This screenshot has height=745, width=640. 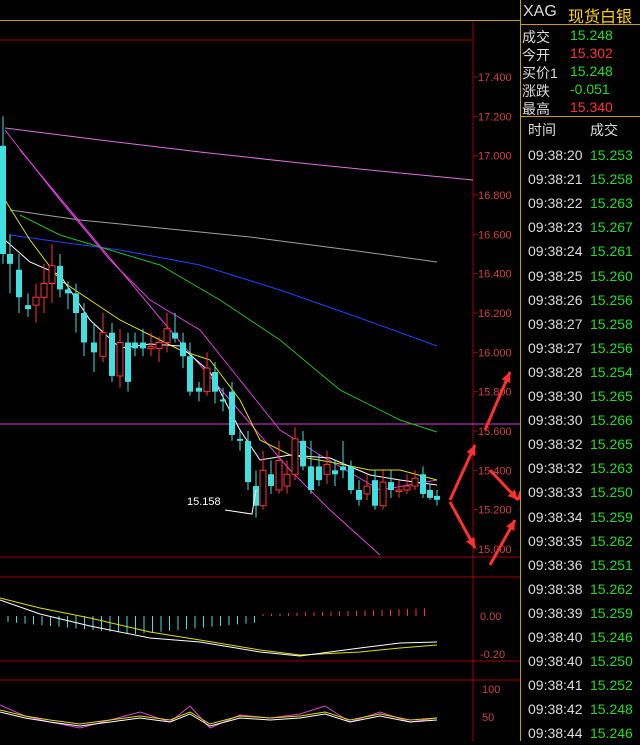 I want to click on tick-time: 09:38:23, so click(x=555, y=227).